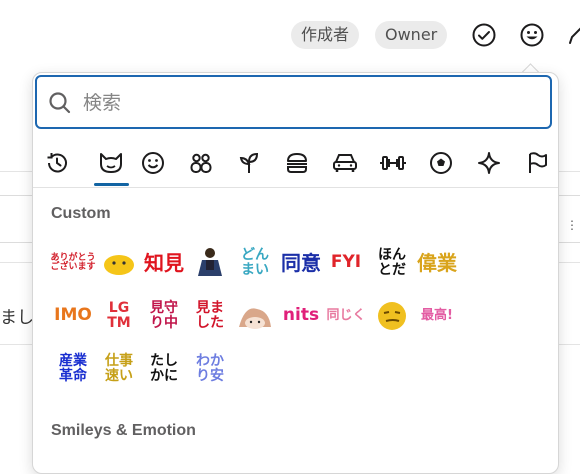 The width and height of the screenshot is (580, 474). What do you see at coordinates (73, 263) in the screenshot?
I see `custom-emoji: ありがとう ございます` at bounding box center [73, 263].